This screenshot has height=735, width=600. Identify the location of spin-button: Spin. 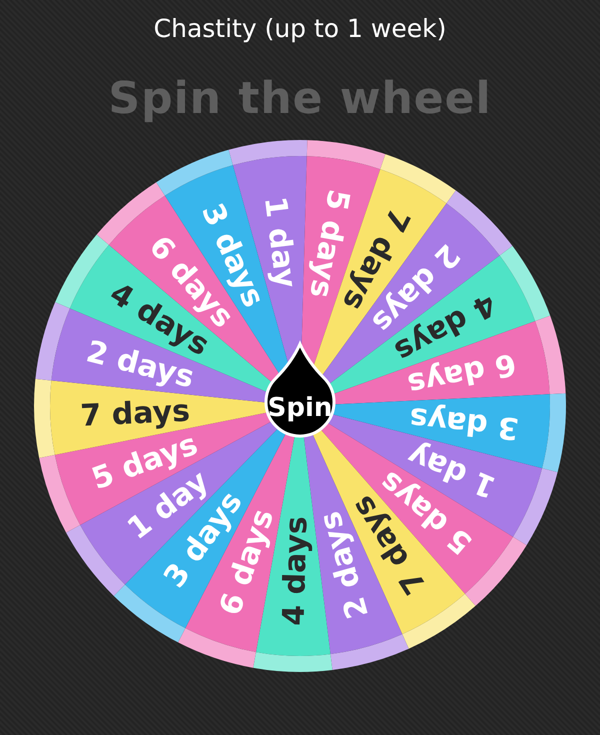
(300, 390).